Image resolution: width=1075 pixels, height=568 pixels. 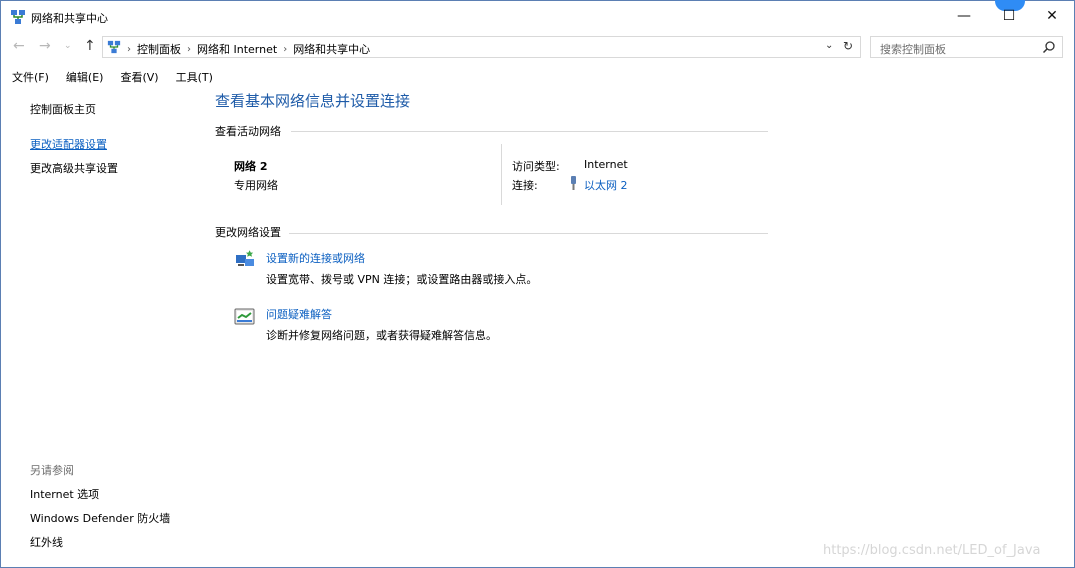 What do you see at coordinates (69, 18) in the screenshot?
I see `window-title: 网络和共享中心` at bounding box center [69, 18].